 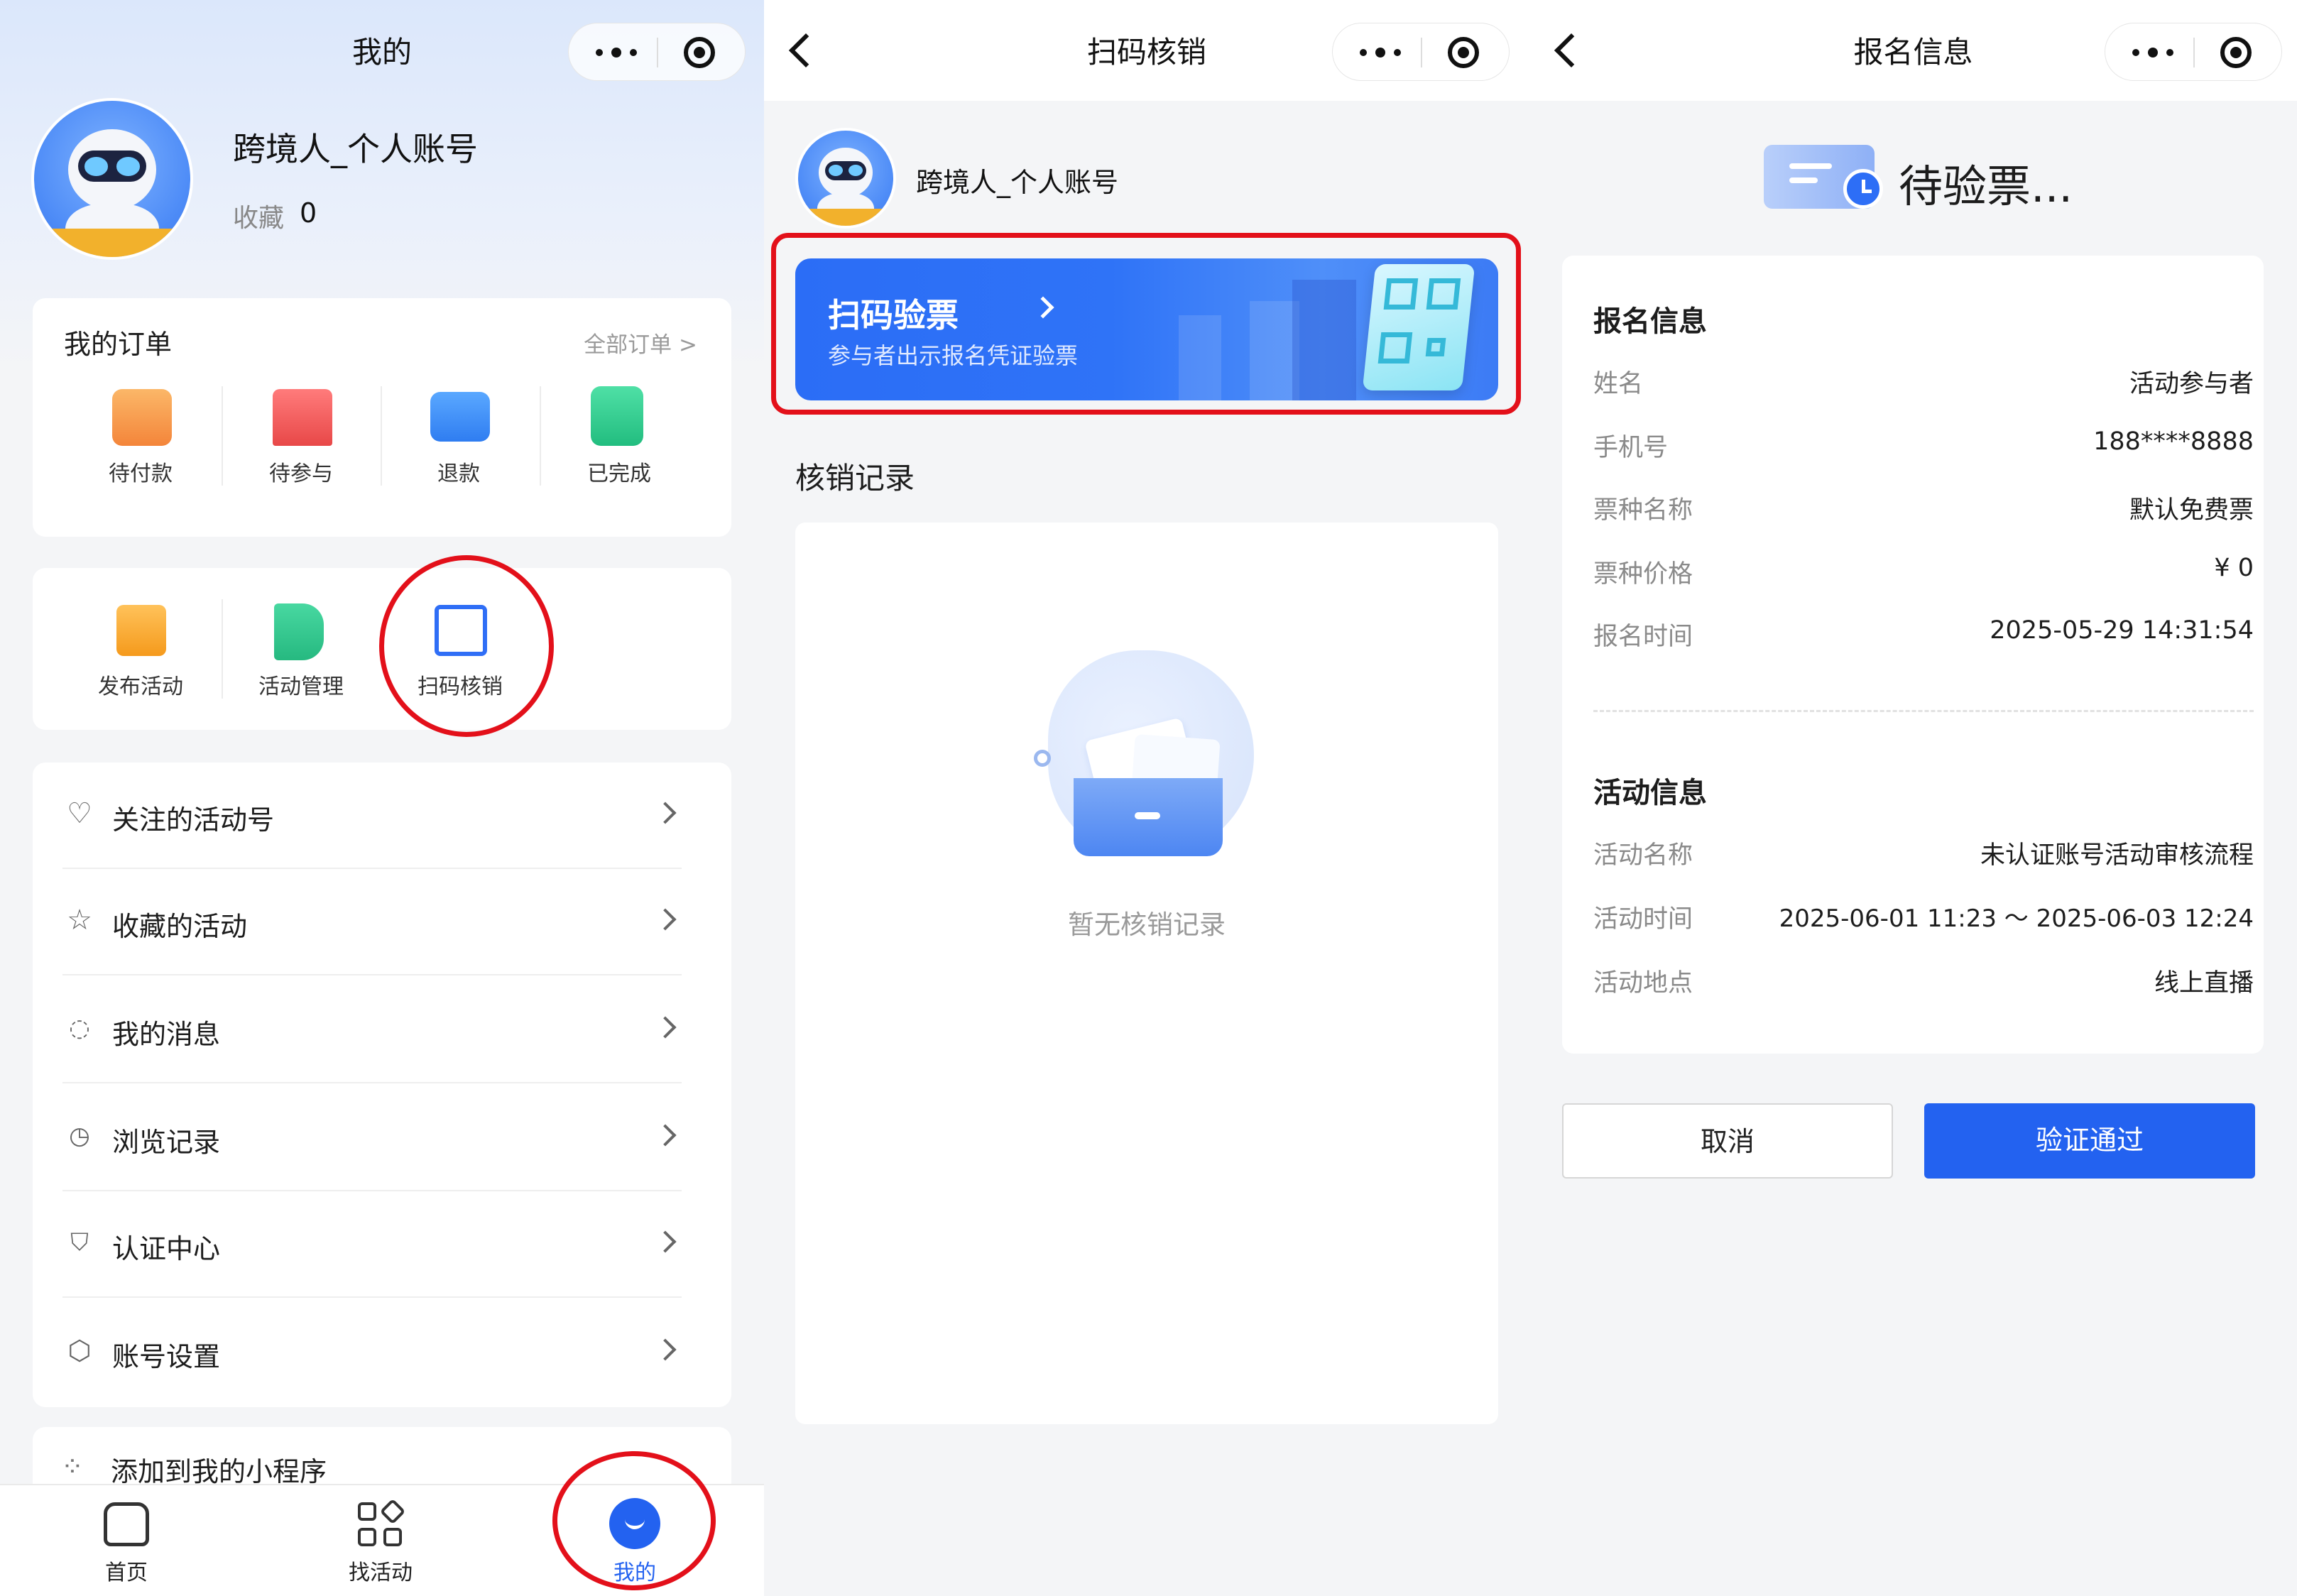 What do you see at coordinates (372, 1138) in the screenshot?
I see `menu-history: ◷ 浏览记录` at bounding box center [372, 1138].